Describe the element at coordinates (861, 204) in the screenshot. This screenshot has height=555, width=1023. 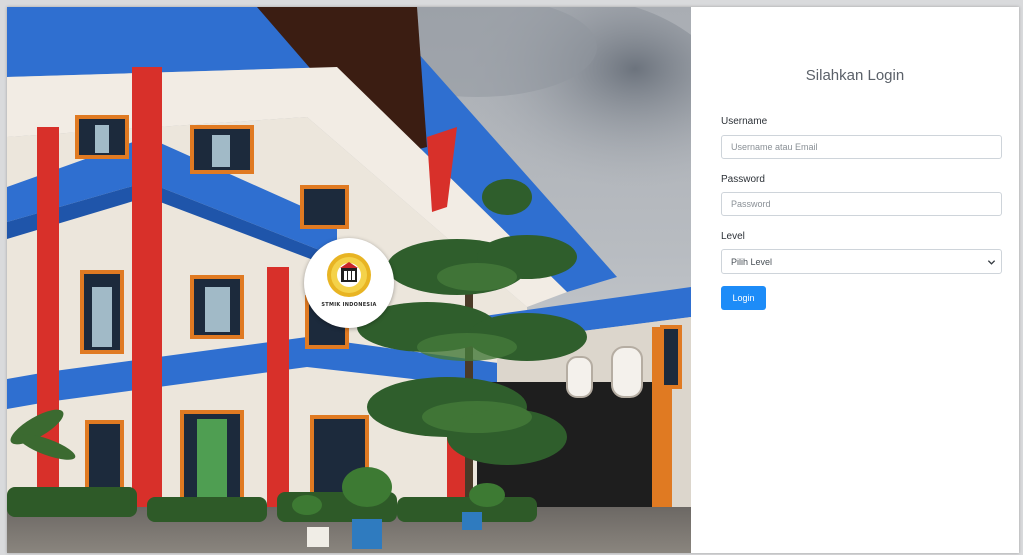
I see `password-input` at that location.